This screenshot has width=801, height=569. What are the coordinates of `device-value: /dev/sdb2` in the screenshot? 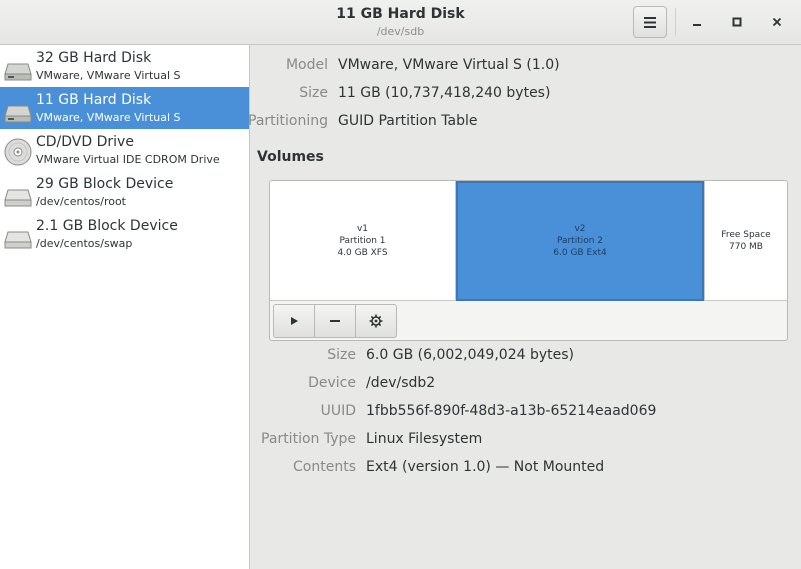 It's located at (401, 383).